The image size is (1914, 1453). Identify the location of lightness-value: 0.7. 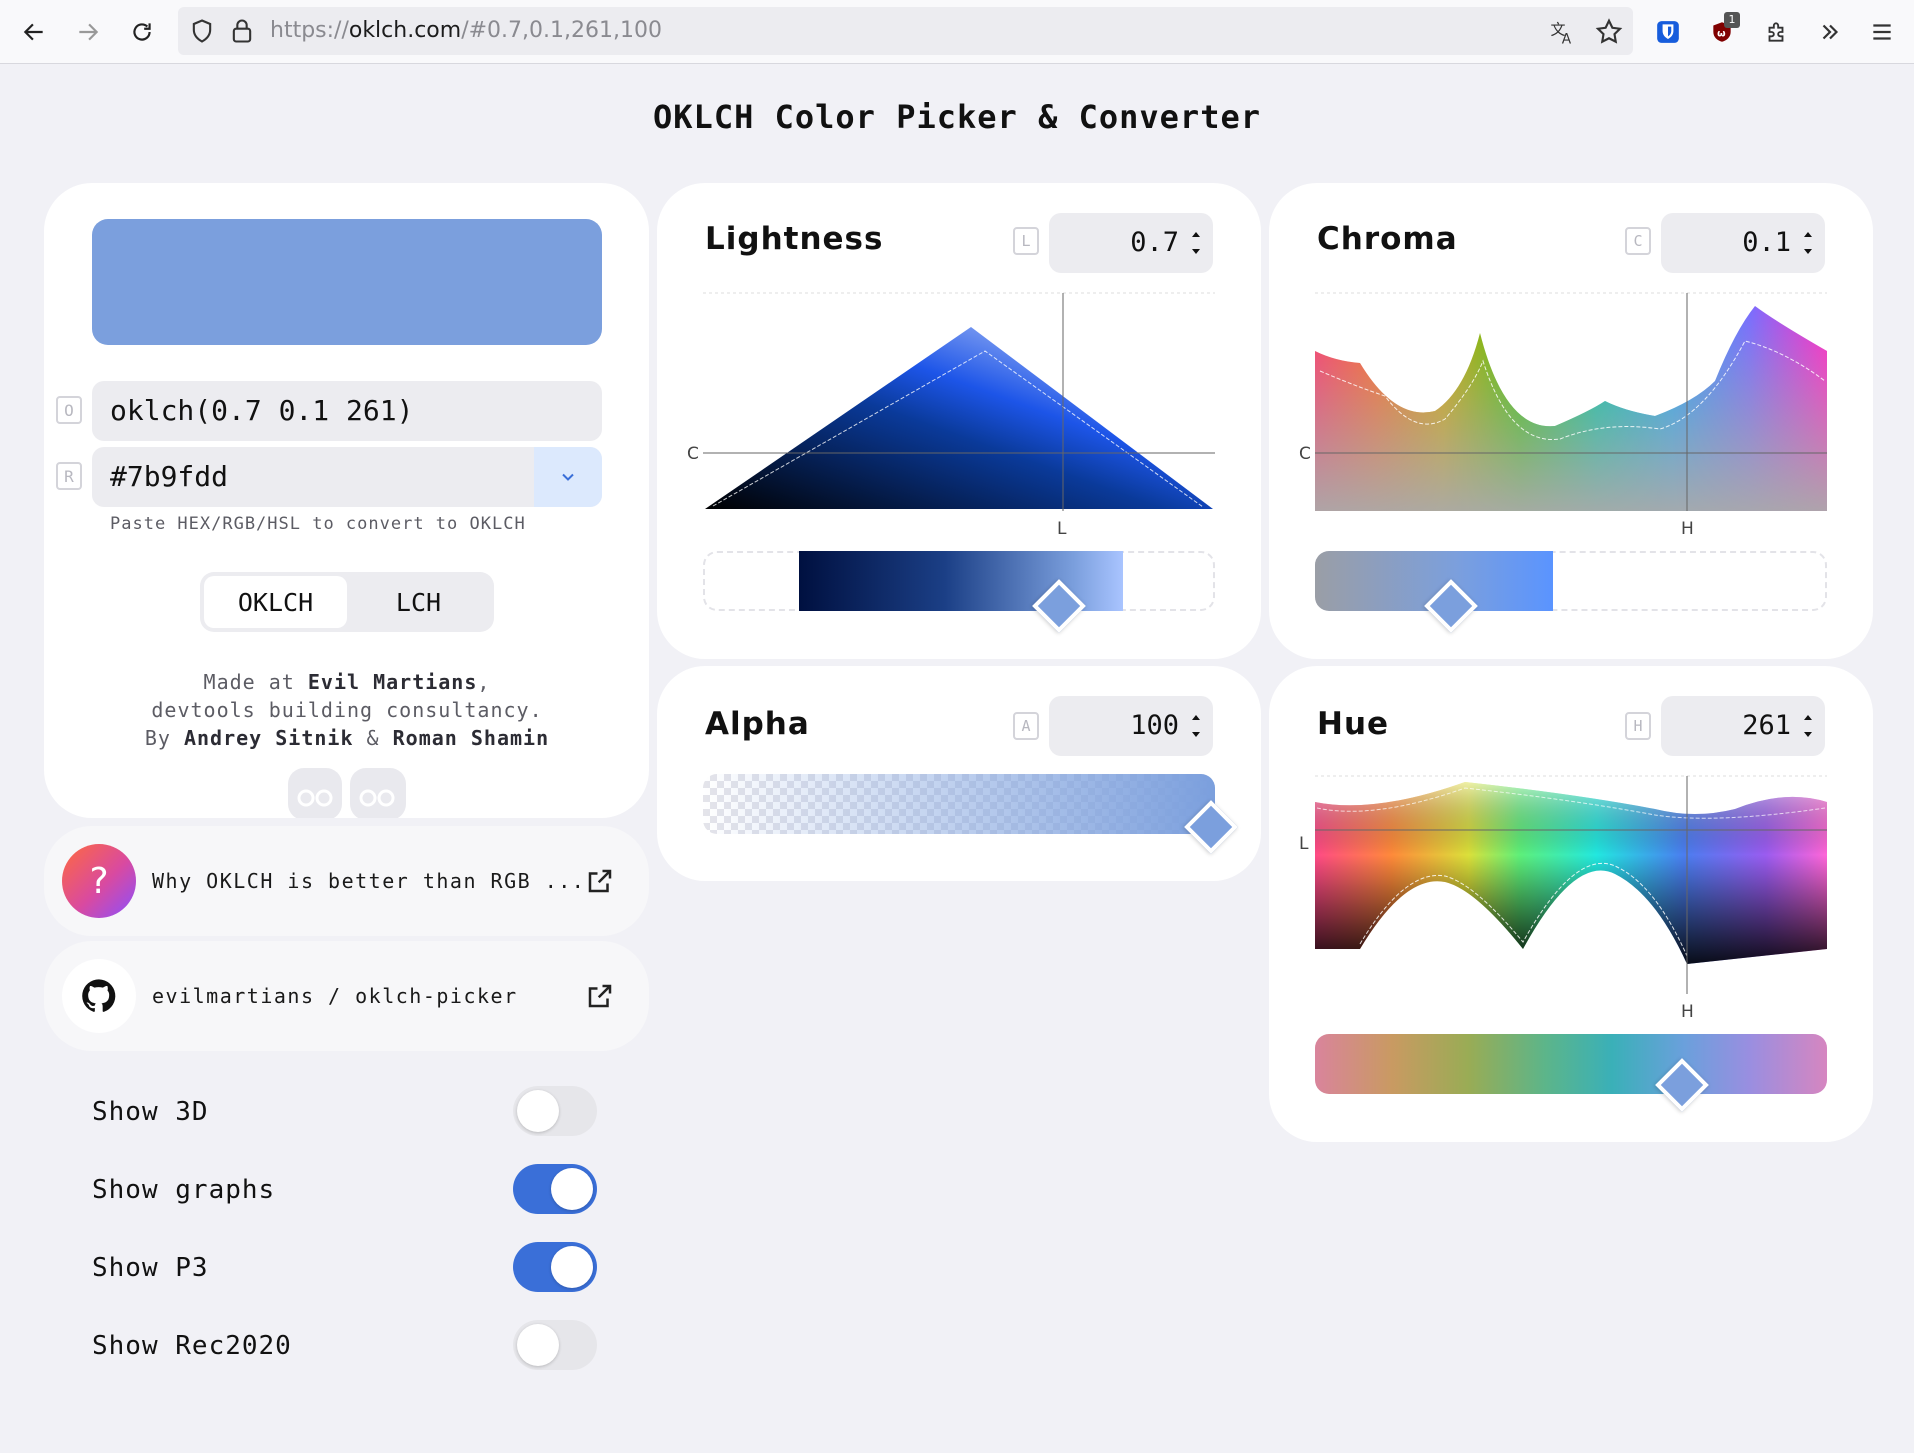
(1154, 243).